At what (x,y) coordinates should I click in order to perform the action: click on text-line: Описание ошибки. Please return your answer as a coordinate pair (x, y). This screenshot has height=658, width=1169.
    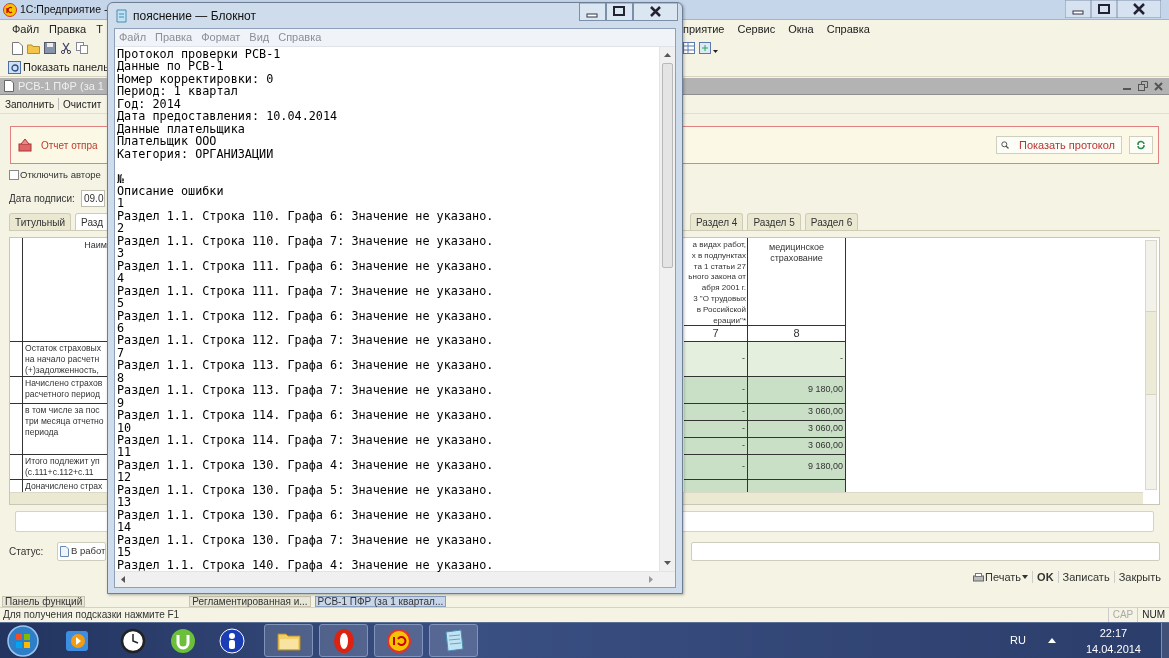
    Looking at the image, I should click on (170, 191).